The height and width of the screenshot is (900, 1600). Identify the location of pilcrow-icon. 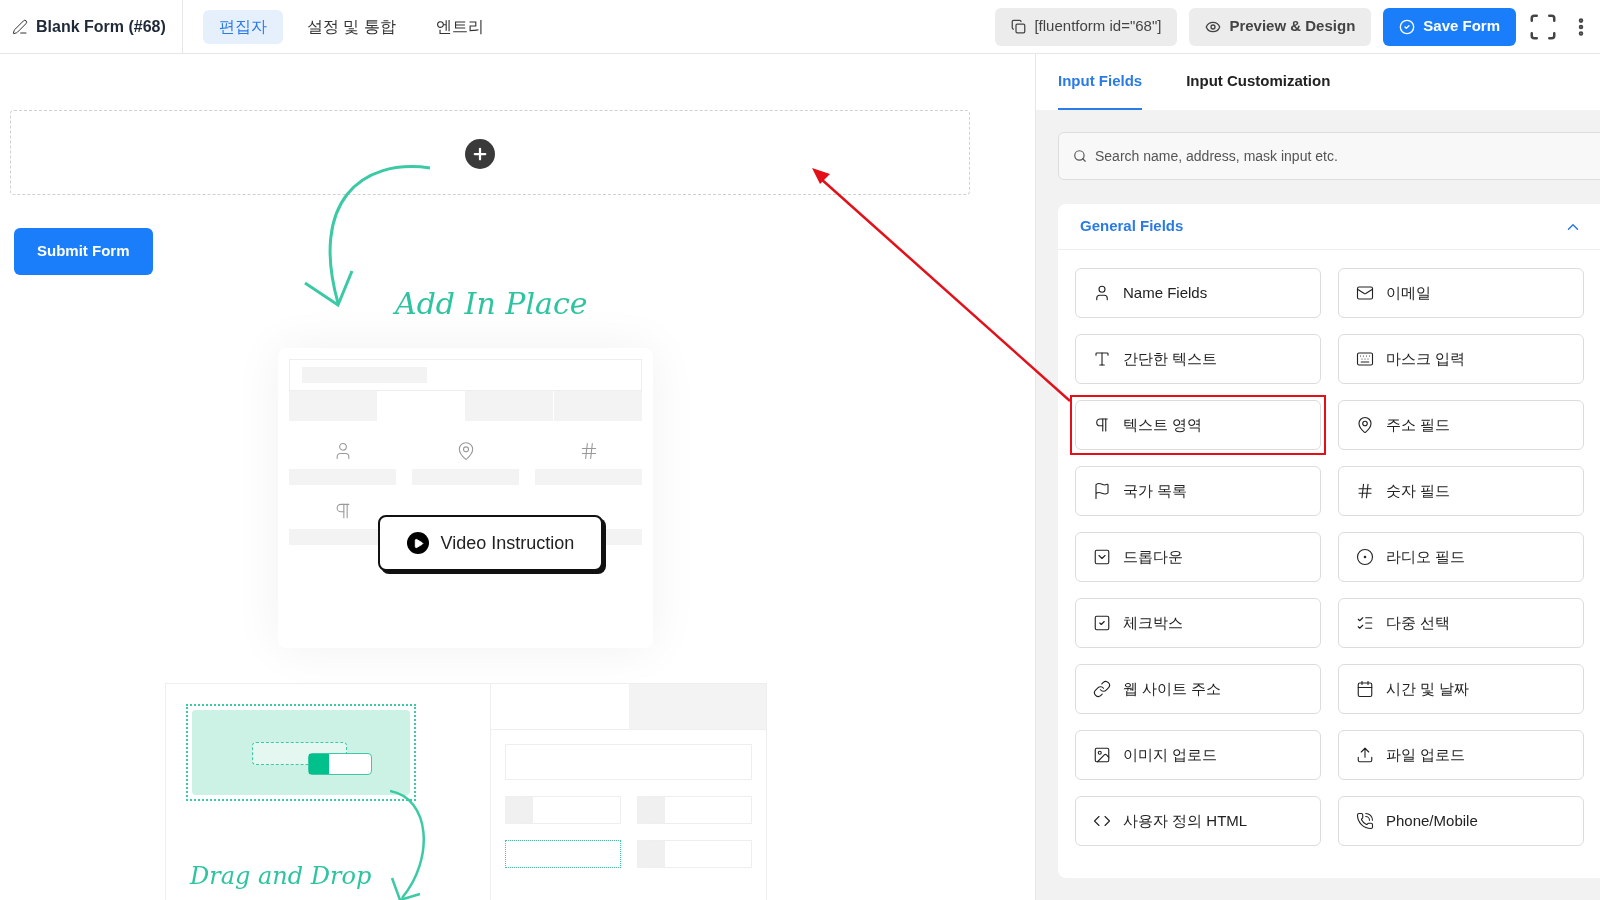
(1102, 425).